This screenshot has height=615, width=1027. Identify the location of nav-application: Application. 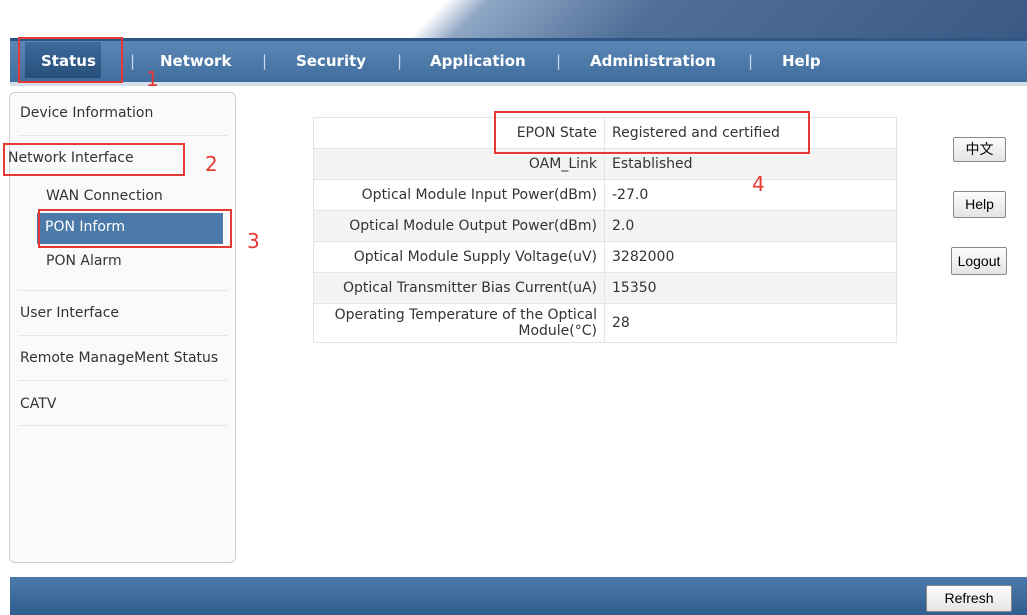
(478, 61).